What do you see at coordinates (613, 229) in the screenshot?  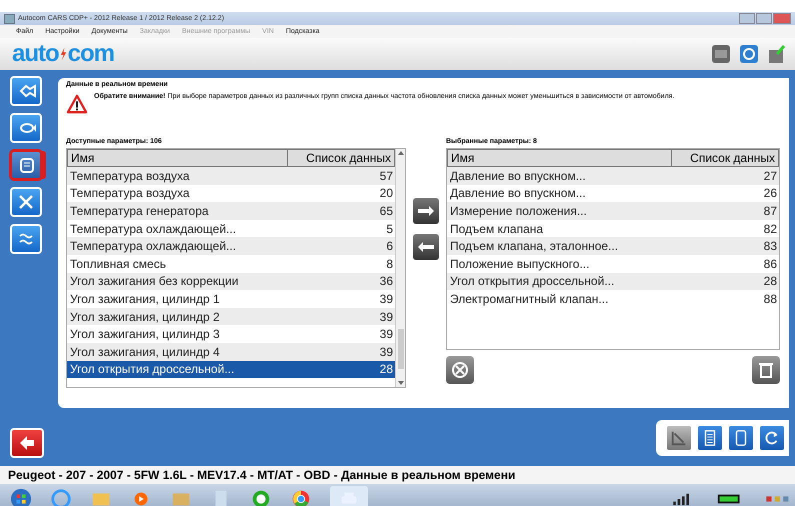 I see `table-row: Подъем клапана 82` at bounding box center [613, 229].